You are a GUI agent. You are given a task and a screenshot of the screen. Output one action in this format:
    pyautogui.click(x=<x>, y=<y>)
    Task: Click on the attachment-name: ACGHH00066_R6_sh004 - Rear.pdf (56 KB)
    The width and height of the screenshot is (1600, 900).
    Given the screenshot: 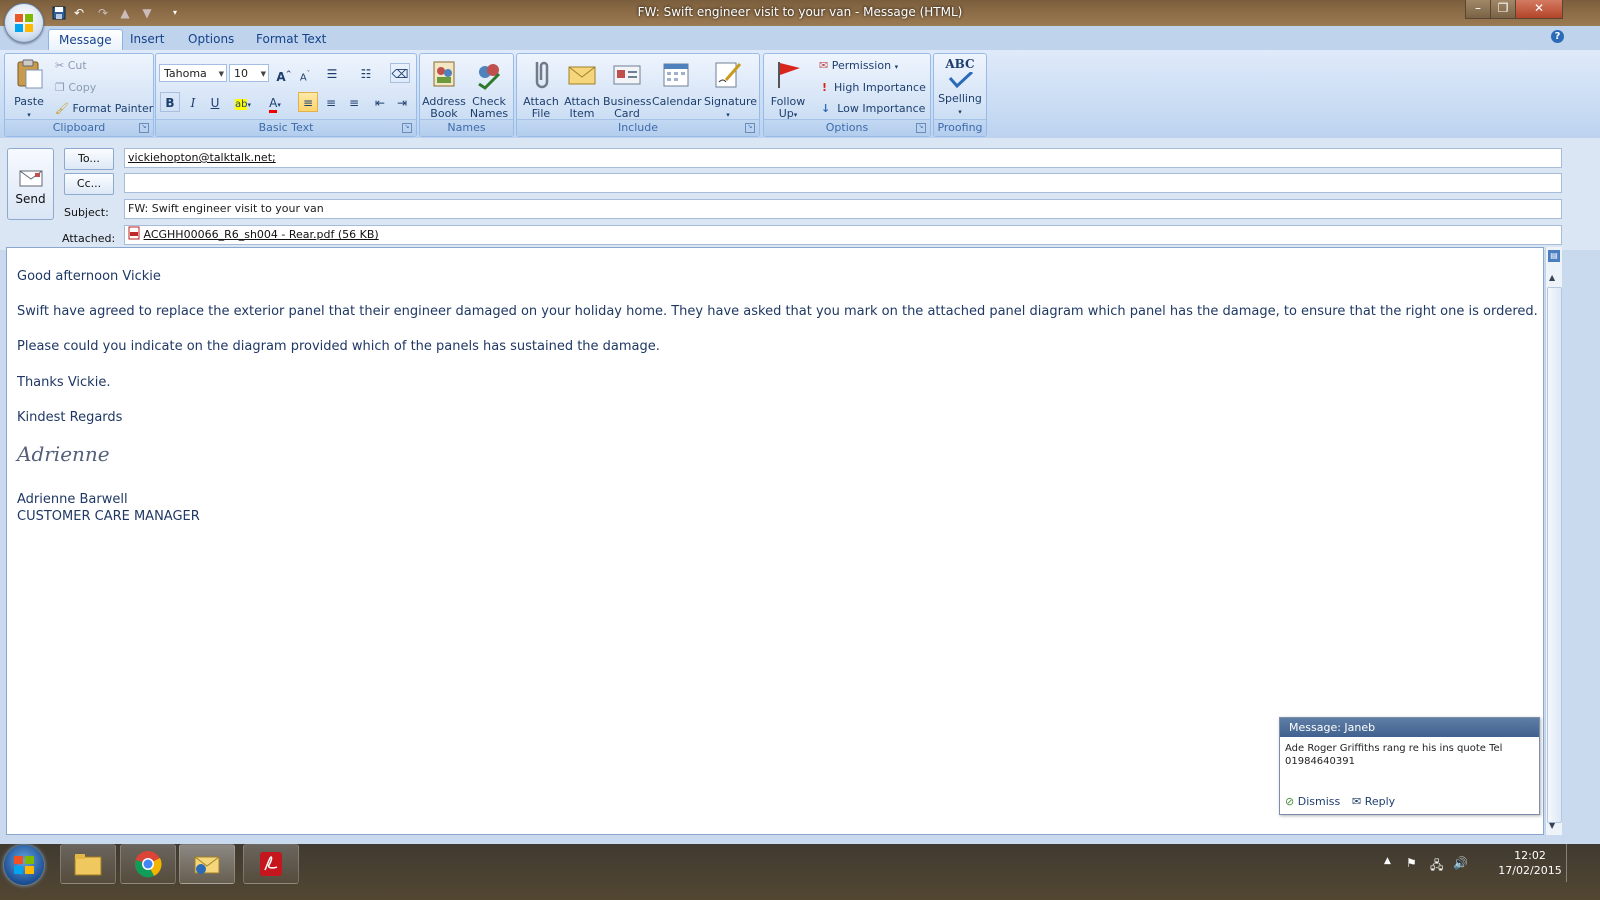 What is the action you would take?
    pyautogui.click(x=261, y=234)
    